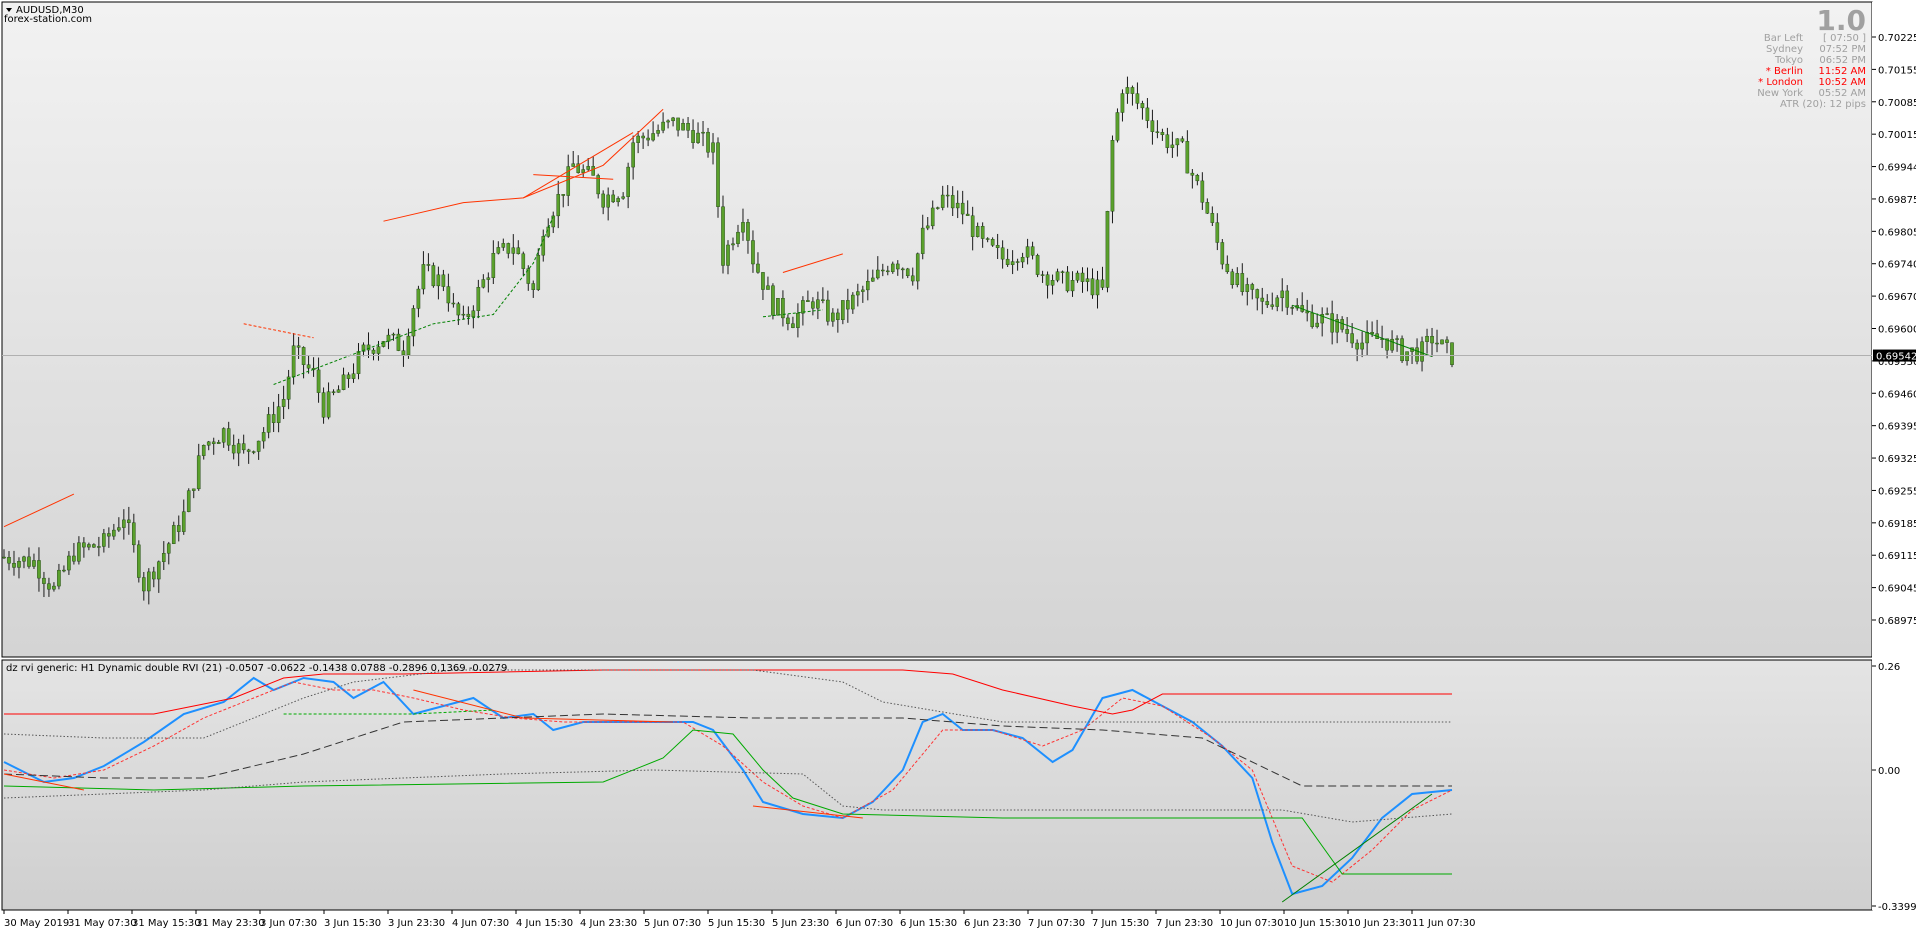 Image resolution: width=1916 pixels, height=933 pixels. Describe the element at coordinates (1842, 82) in the screenshot. I see `session-time: 10:52 AM` at that location.